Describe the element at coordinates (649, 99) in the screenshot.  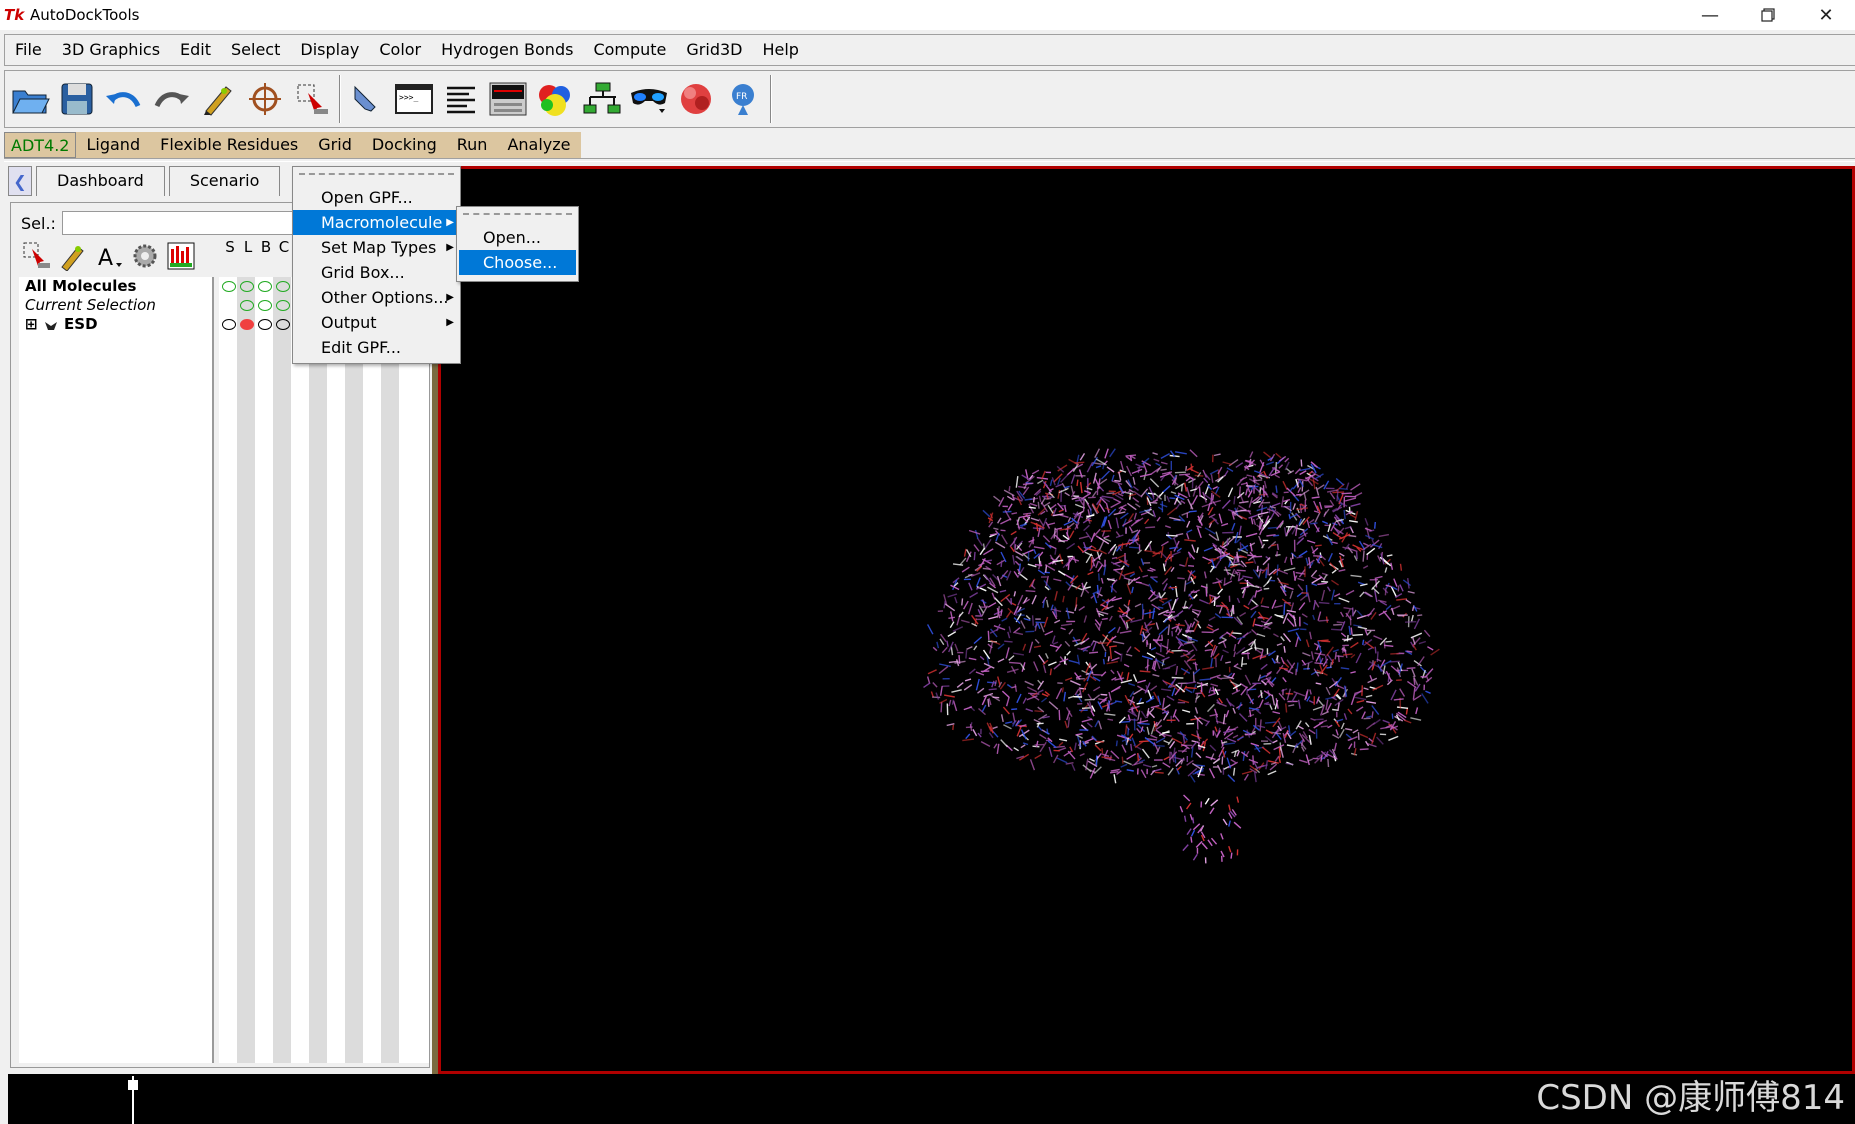
I see `stereo-glasses-icon` at that location.